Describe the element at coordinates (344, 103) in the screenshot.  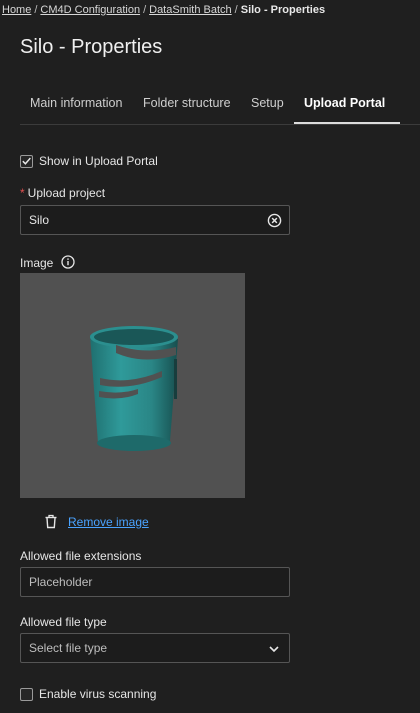
I see `tab-upload-portal: Upload Portal` at that location.